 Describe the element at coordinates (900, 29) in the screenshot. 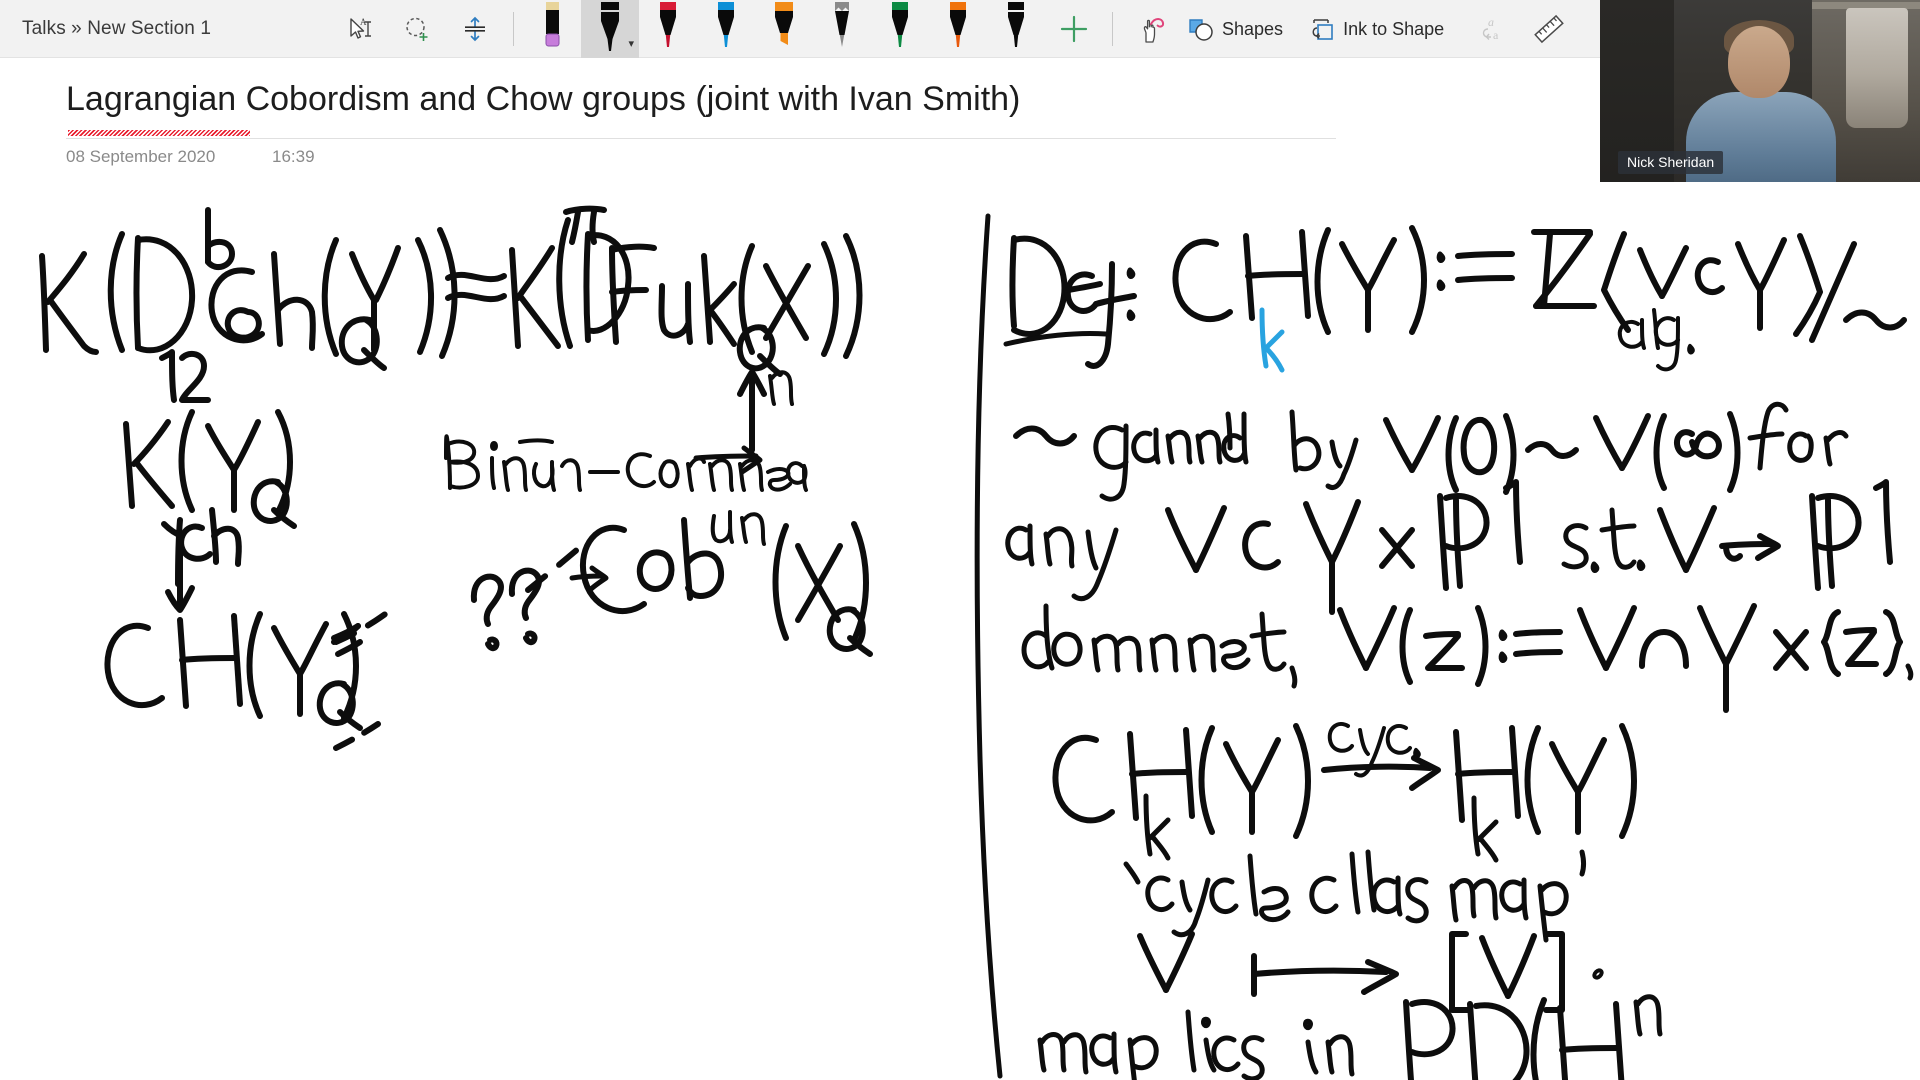

I see `pen-green` at that location.